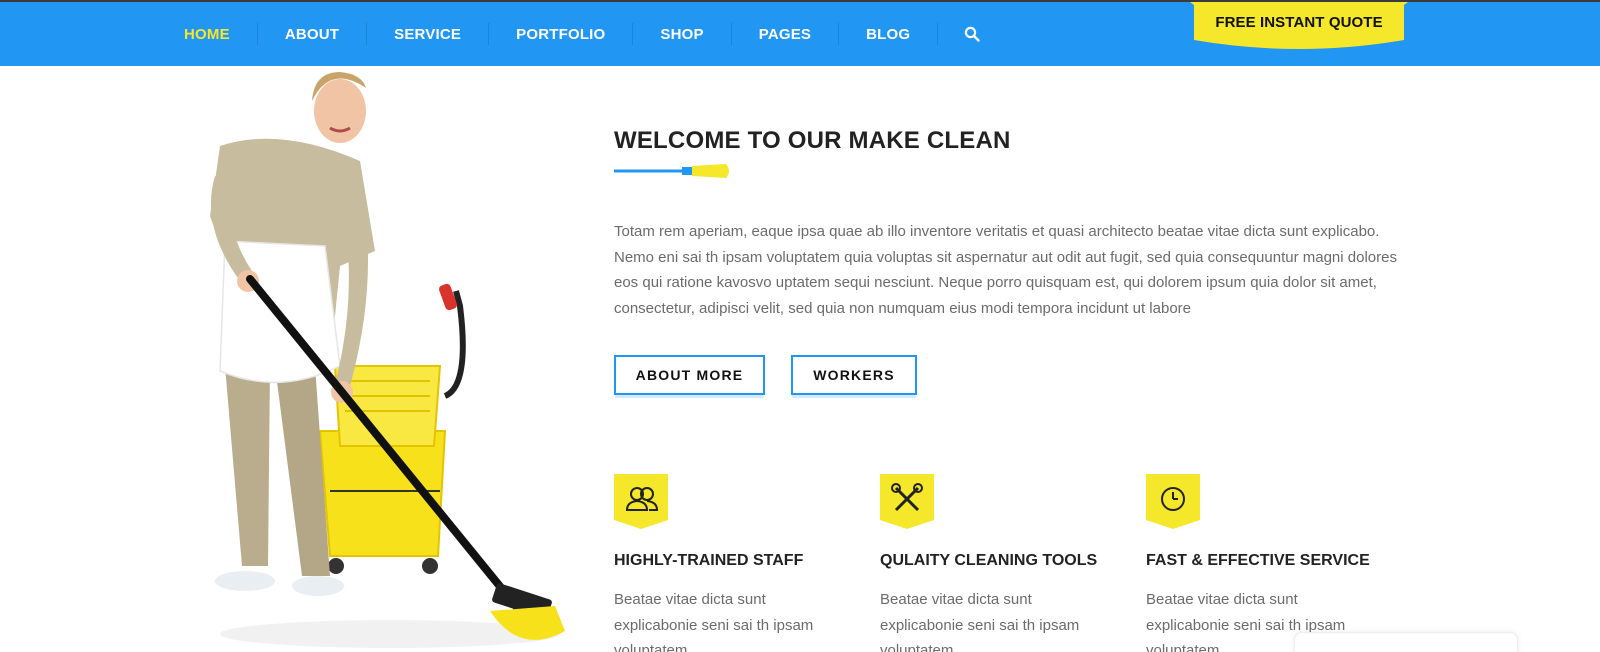 The image size is (1600, 652). I want to click on feature-title: HIGHLY-TRAINED STAFF, so click(709, 560).